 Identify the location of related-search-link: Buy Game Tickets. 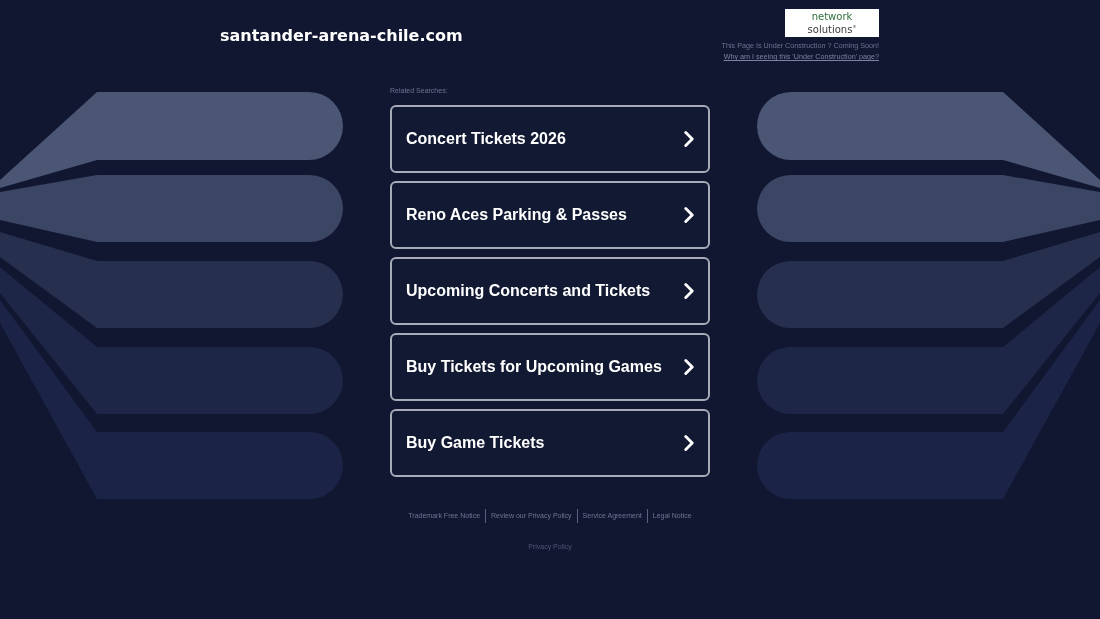
(550, 443).